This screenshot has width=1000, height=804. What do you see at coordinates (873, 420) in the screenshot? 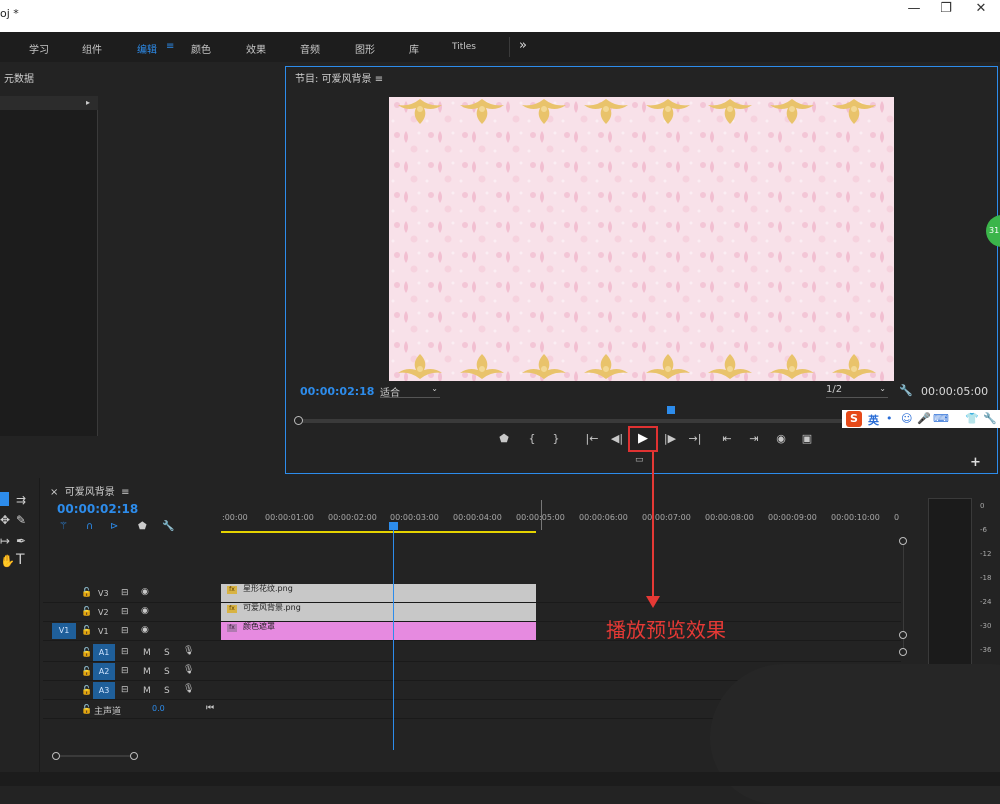
I see `ime-language-toggle: 英` at bounding box center [873, 420].